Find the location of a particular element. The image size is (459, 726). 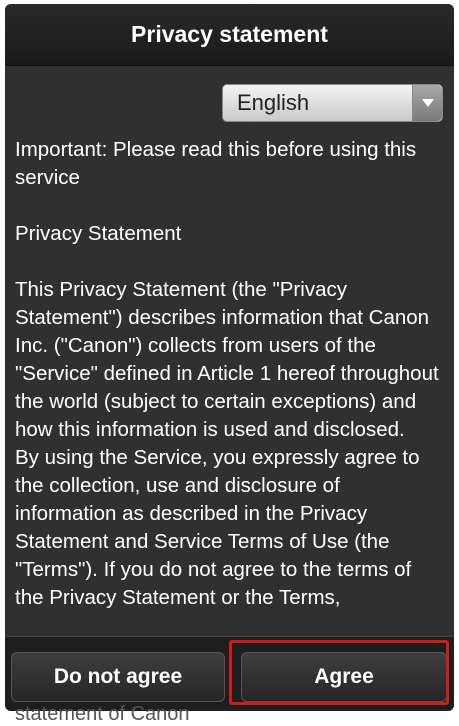

do-not-agree-button: Do not agree is located at coordinates (118, 677).